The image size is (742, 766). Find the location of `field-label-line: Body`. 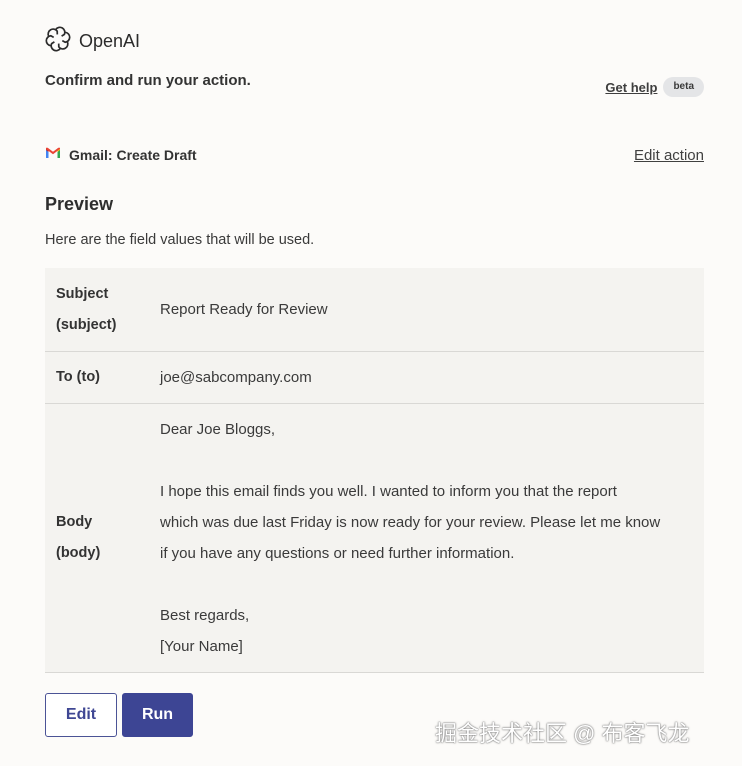

field-label-line: Body is located at coordinates (74, 522).